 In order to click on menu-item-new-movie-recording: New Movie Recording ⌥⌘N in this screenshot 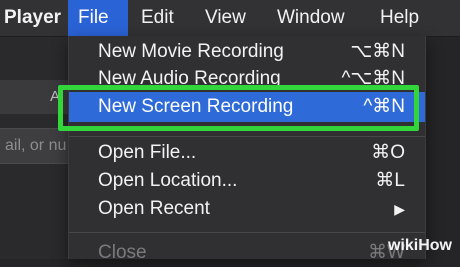, I will do `click(247, 52)`.